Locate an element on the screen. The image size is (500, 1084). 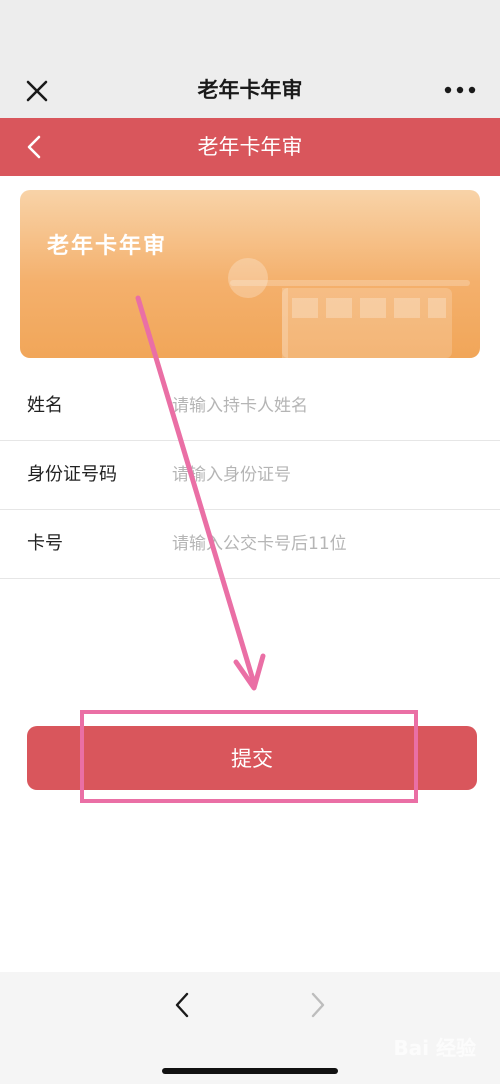
chevron-right-icon is located at coordinates (317, 1005).